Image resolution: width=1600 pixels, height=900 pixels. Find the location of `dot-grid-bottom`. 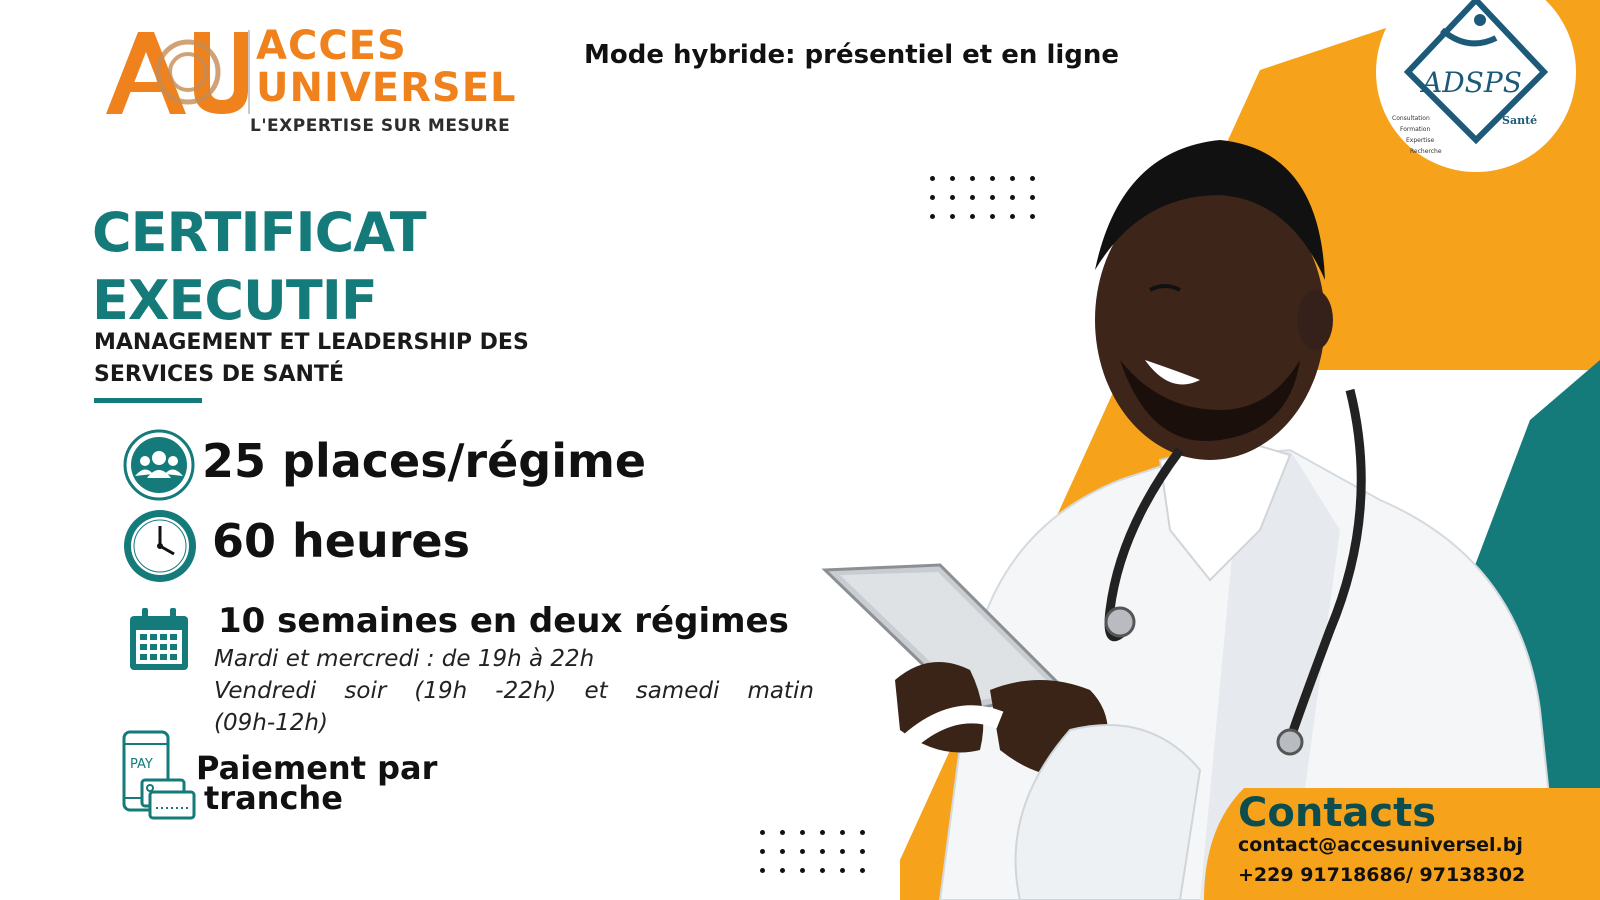

dot-grid-bottom is located at coordinates (812, 851).